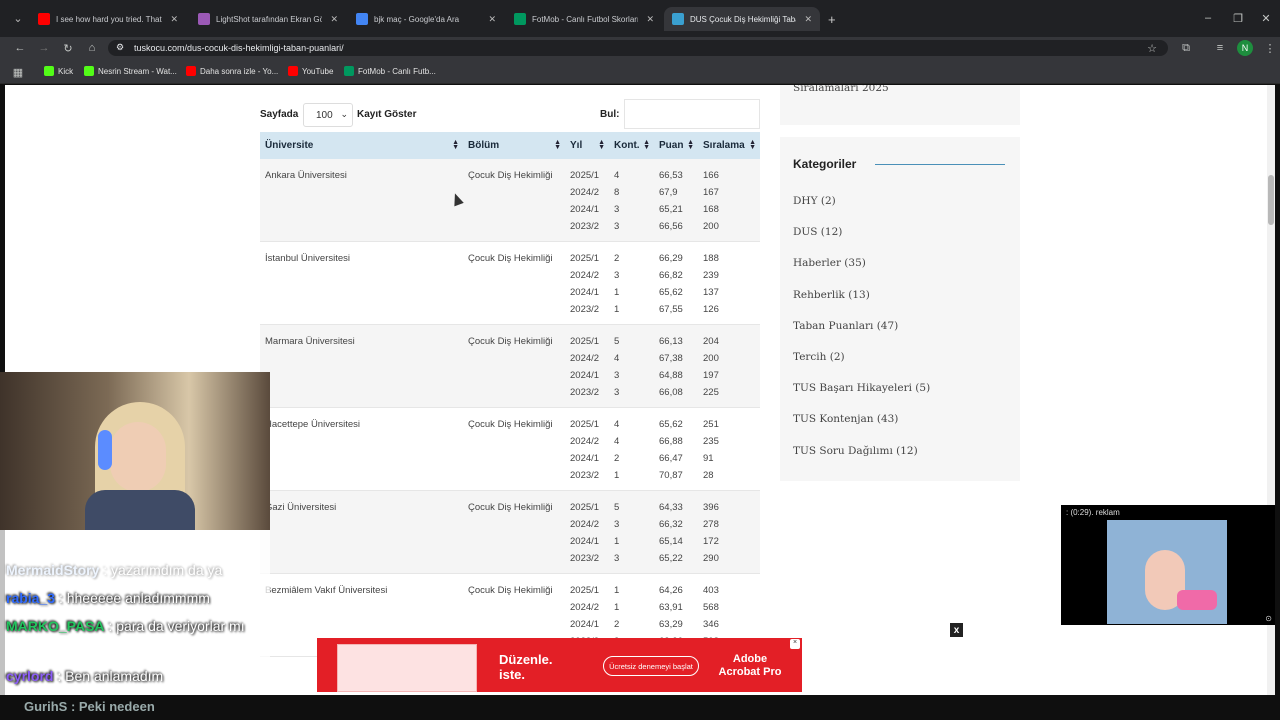 Image resolution: width=1280 pixels, height=720 pixels. Describe the element at coordinates (30, 676) in the screenshot. I see `chat-username: cyrlord` at that location.